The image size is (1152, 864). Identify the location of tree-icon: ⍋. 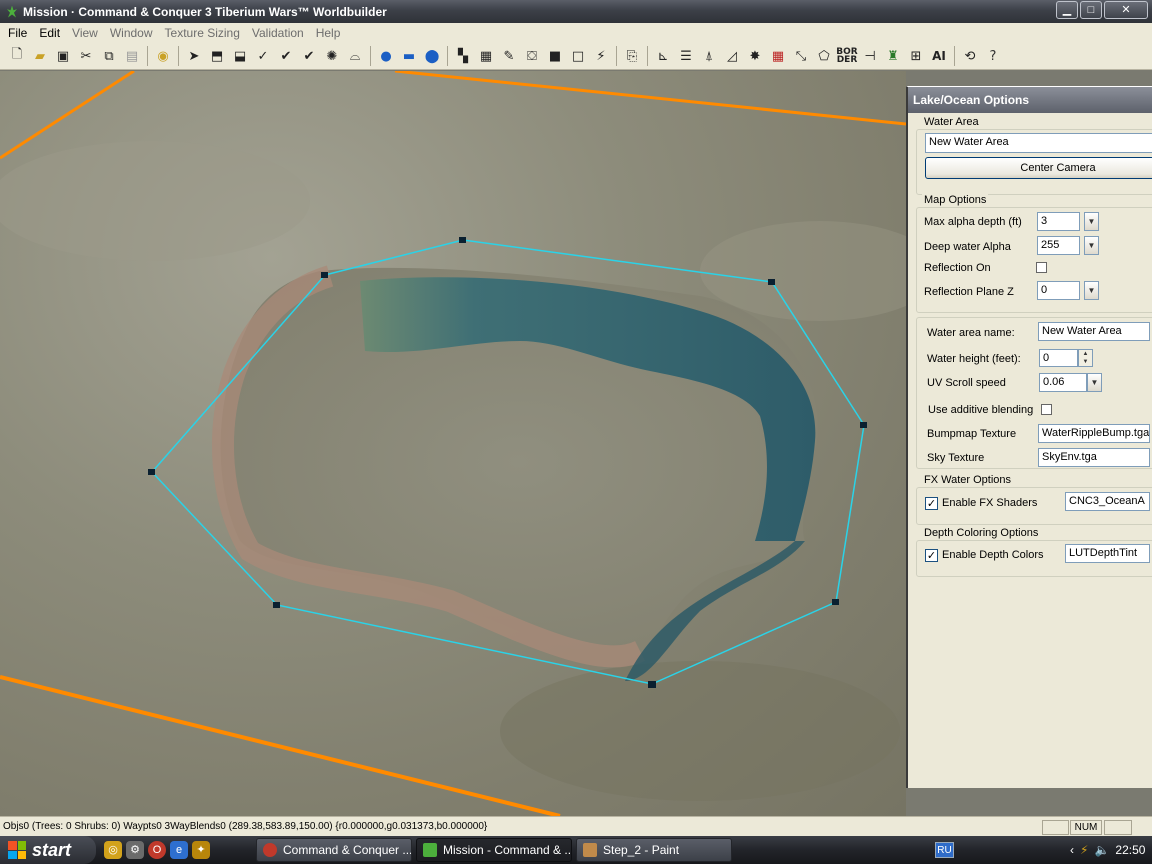
(709, 56).